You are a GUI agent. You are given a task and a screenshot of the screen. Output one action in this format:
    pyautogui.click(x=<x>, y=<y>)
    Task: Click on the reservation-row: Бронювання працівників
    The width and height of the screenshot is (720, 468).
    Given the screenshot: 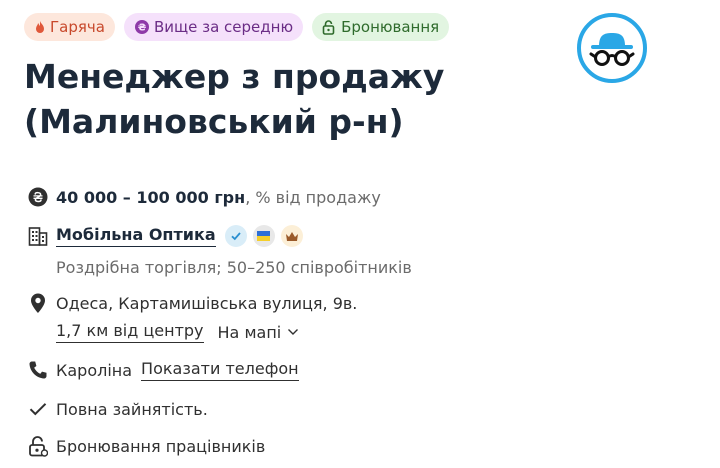 What is the action you would take?
    pyautogui.click(x=146, y=446)
    